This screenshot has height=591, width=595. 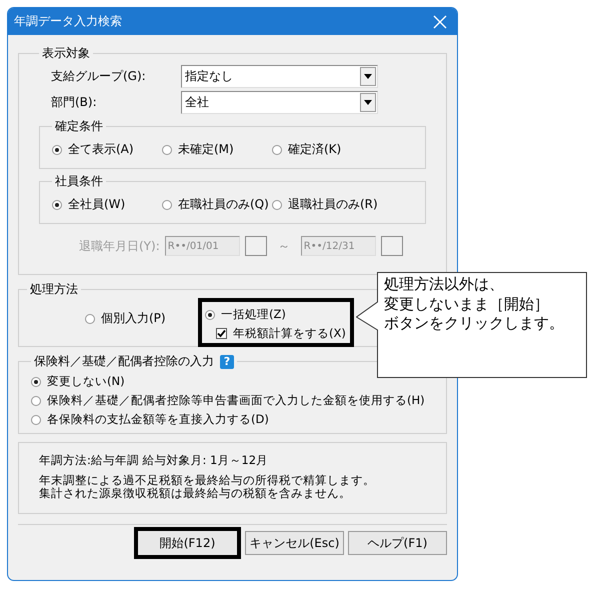 What do you see at coordinates (107, 204) in the screenshot?
I see `radio-button: 全社員(W)` at bounding box center [107, 204].